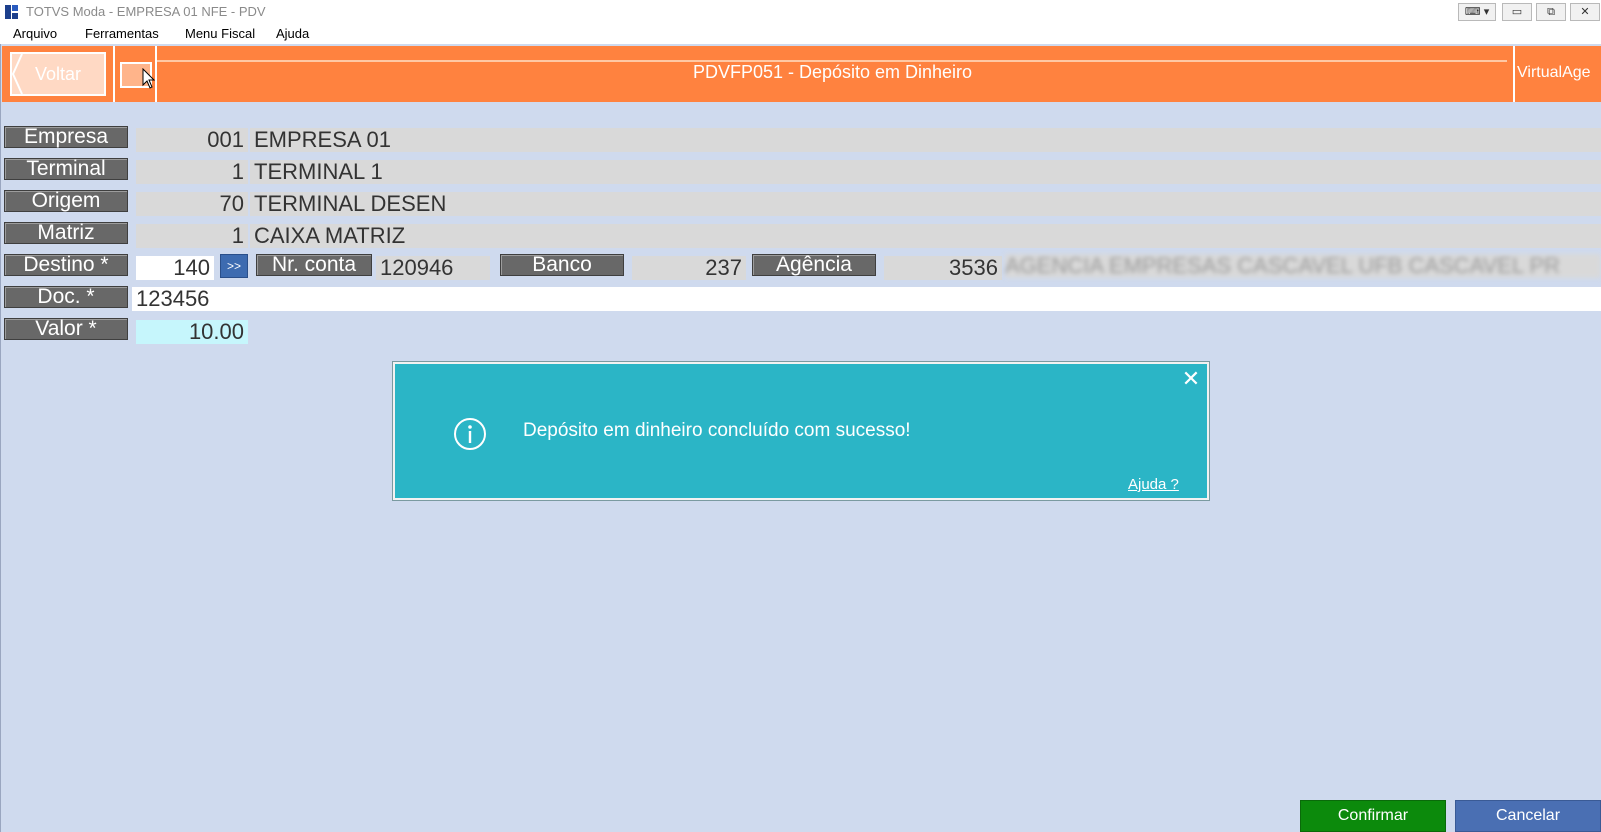 This screenshot has width=1601, height=832. Describe the element at coordinates (234, 266) in the screenshot. I see `destino-lookup-button: >>` at that location.